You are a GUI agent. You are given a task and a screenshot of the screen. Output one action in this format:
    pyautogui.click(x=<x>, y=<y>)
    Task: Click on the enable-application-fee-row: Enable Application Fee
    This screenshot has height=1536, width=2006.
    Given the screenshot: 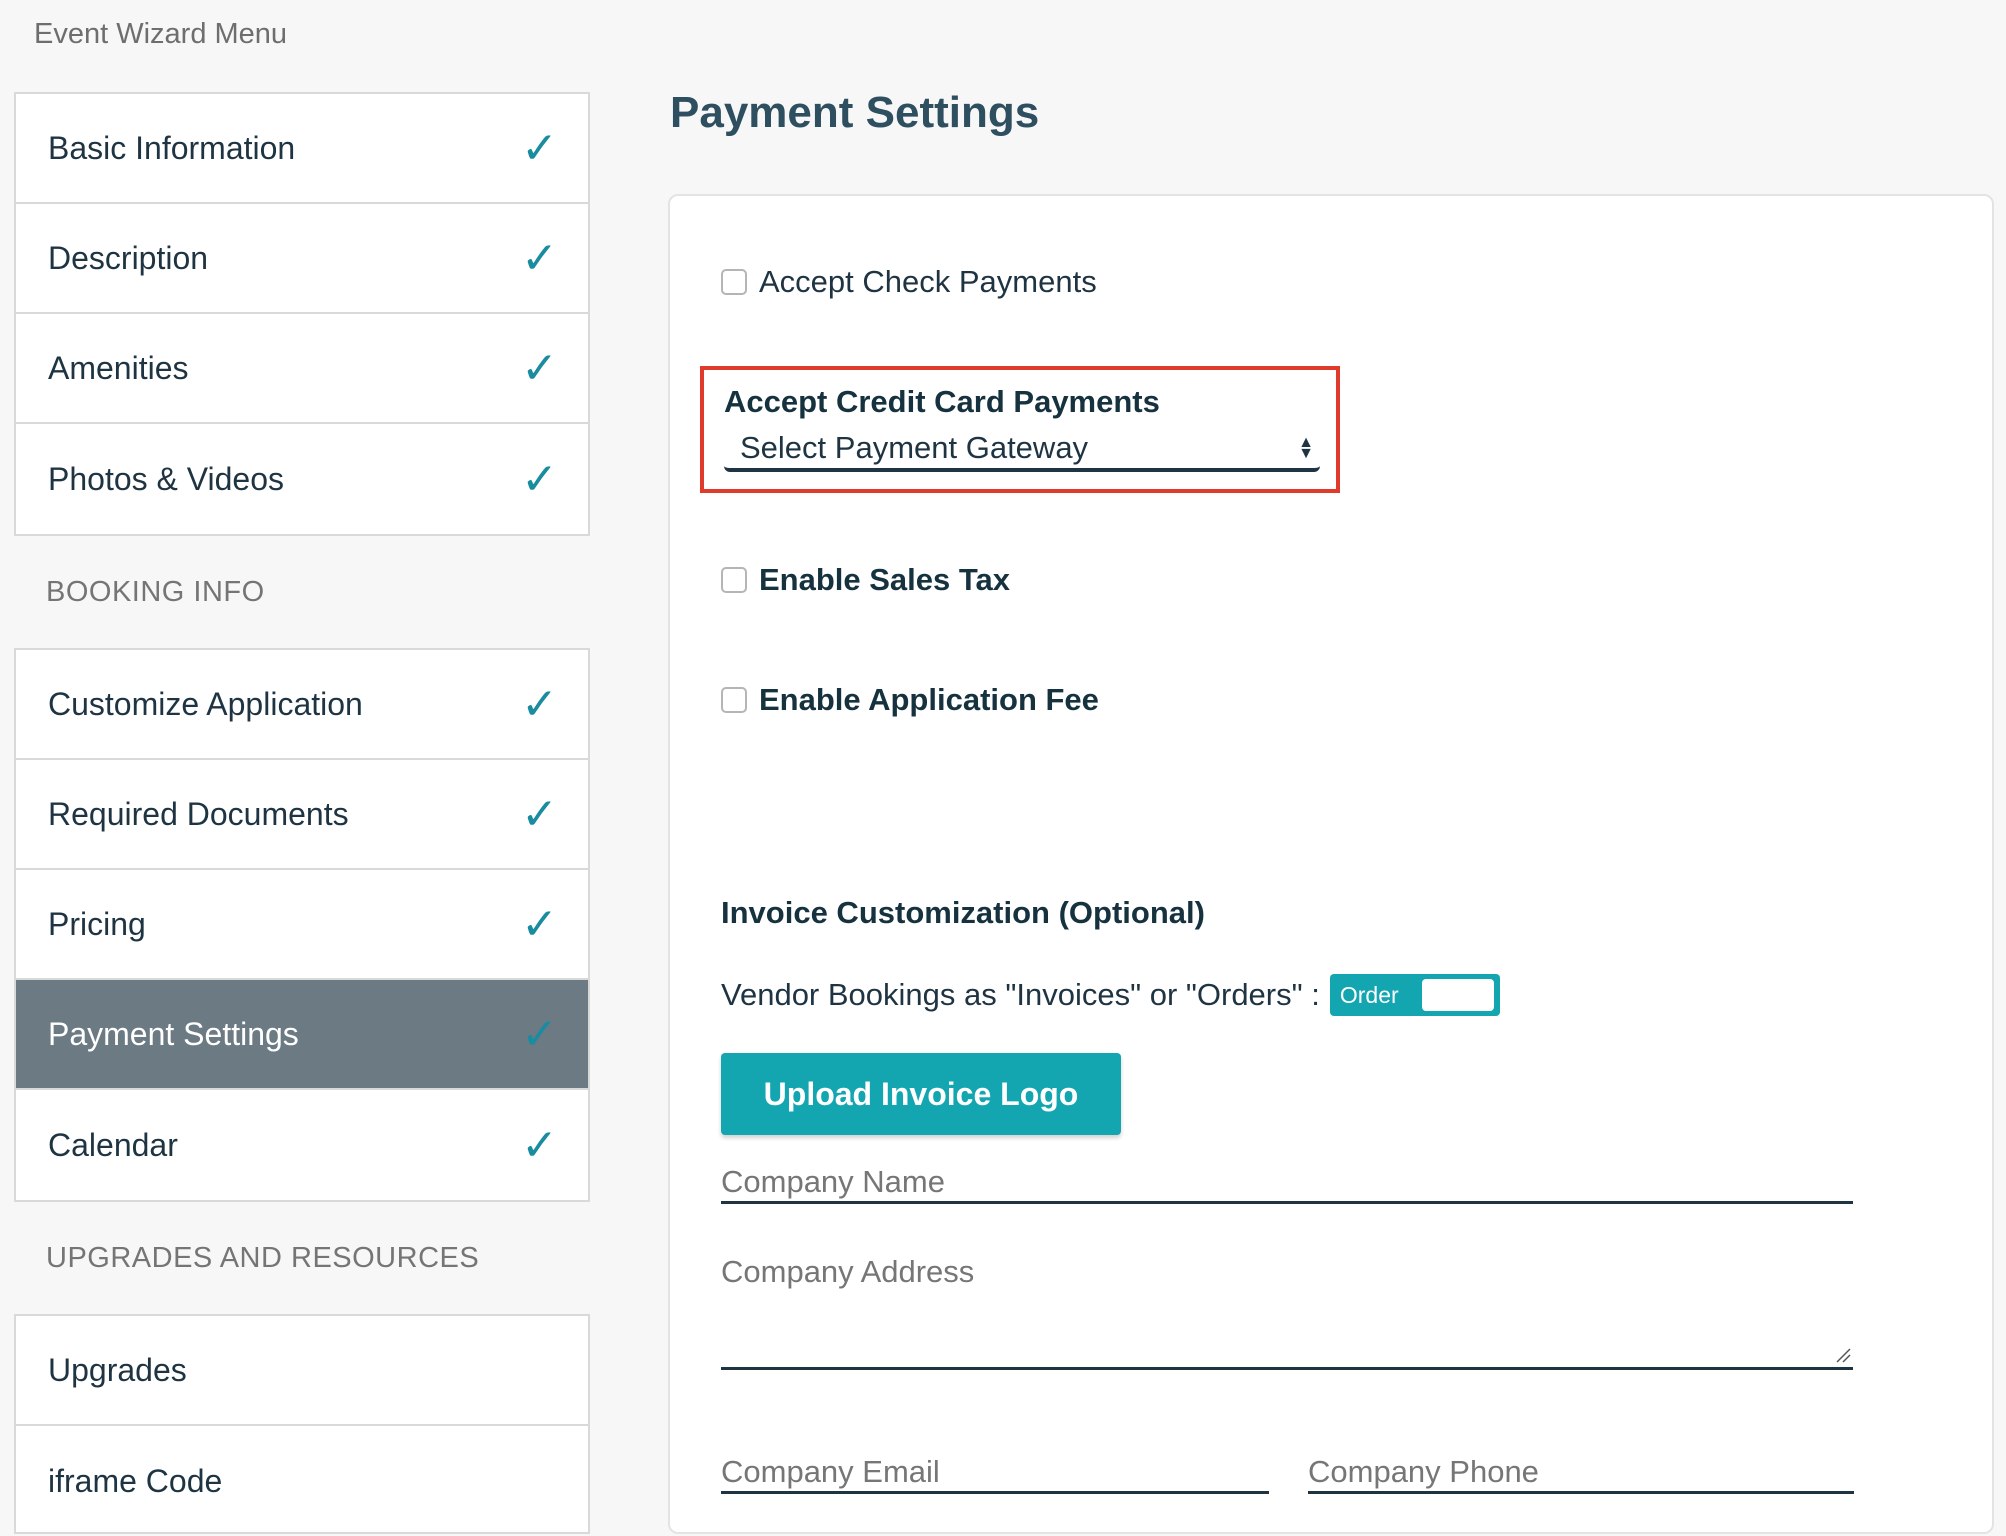 What is the action you would take?
    pyautogui.click(x=910, y=700)
    